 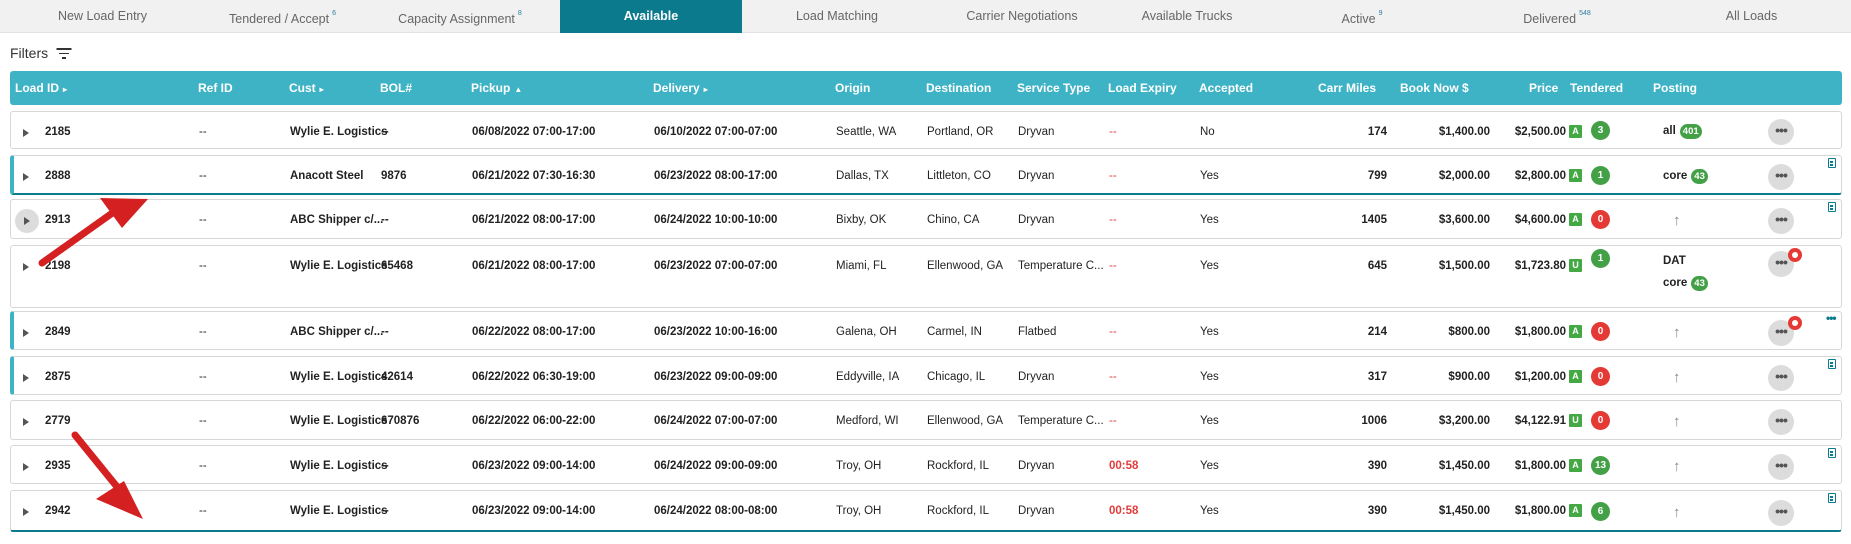 What do you see at coordinates (1540, 332) in the screenshot?
I see `price-value: $1,800.00` at bounding box center [1540, 332].